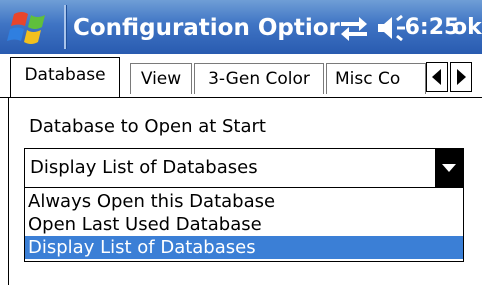 This screenshot has width=482, height=285. I want to click on combobox-value: Display List of Databases, so click(144, 167).